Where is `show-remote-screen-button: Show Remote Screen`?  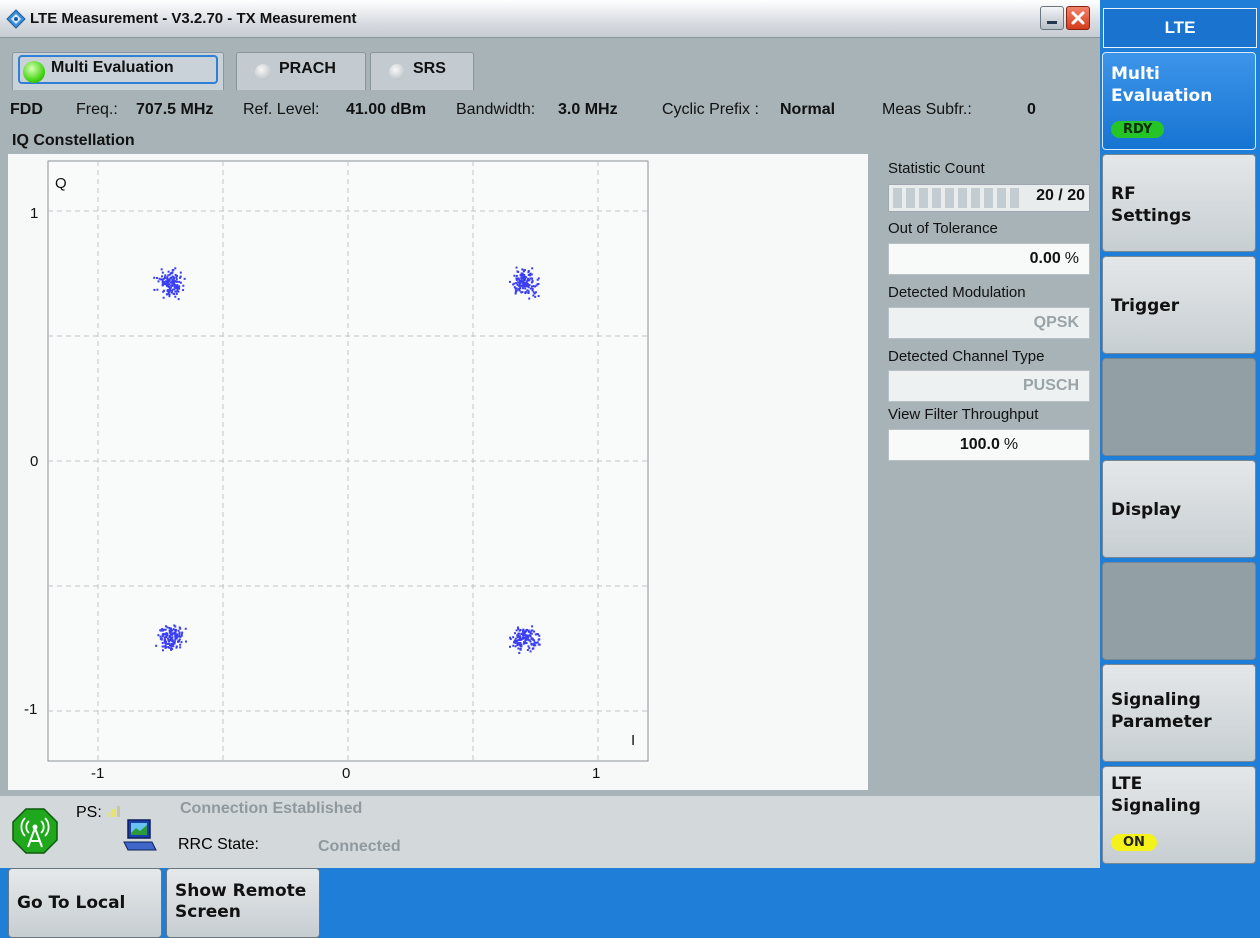 show-remote-screen-button: Show Remote Screen is located at coordinates (243, 903).